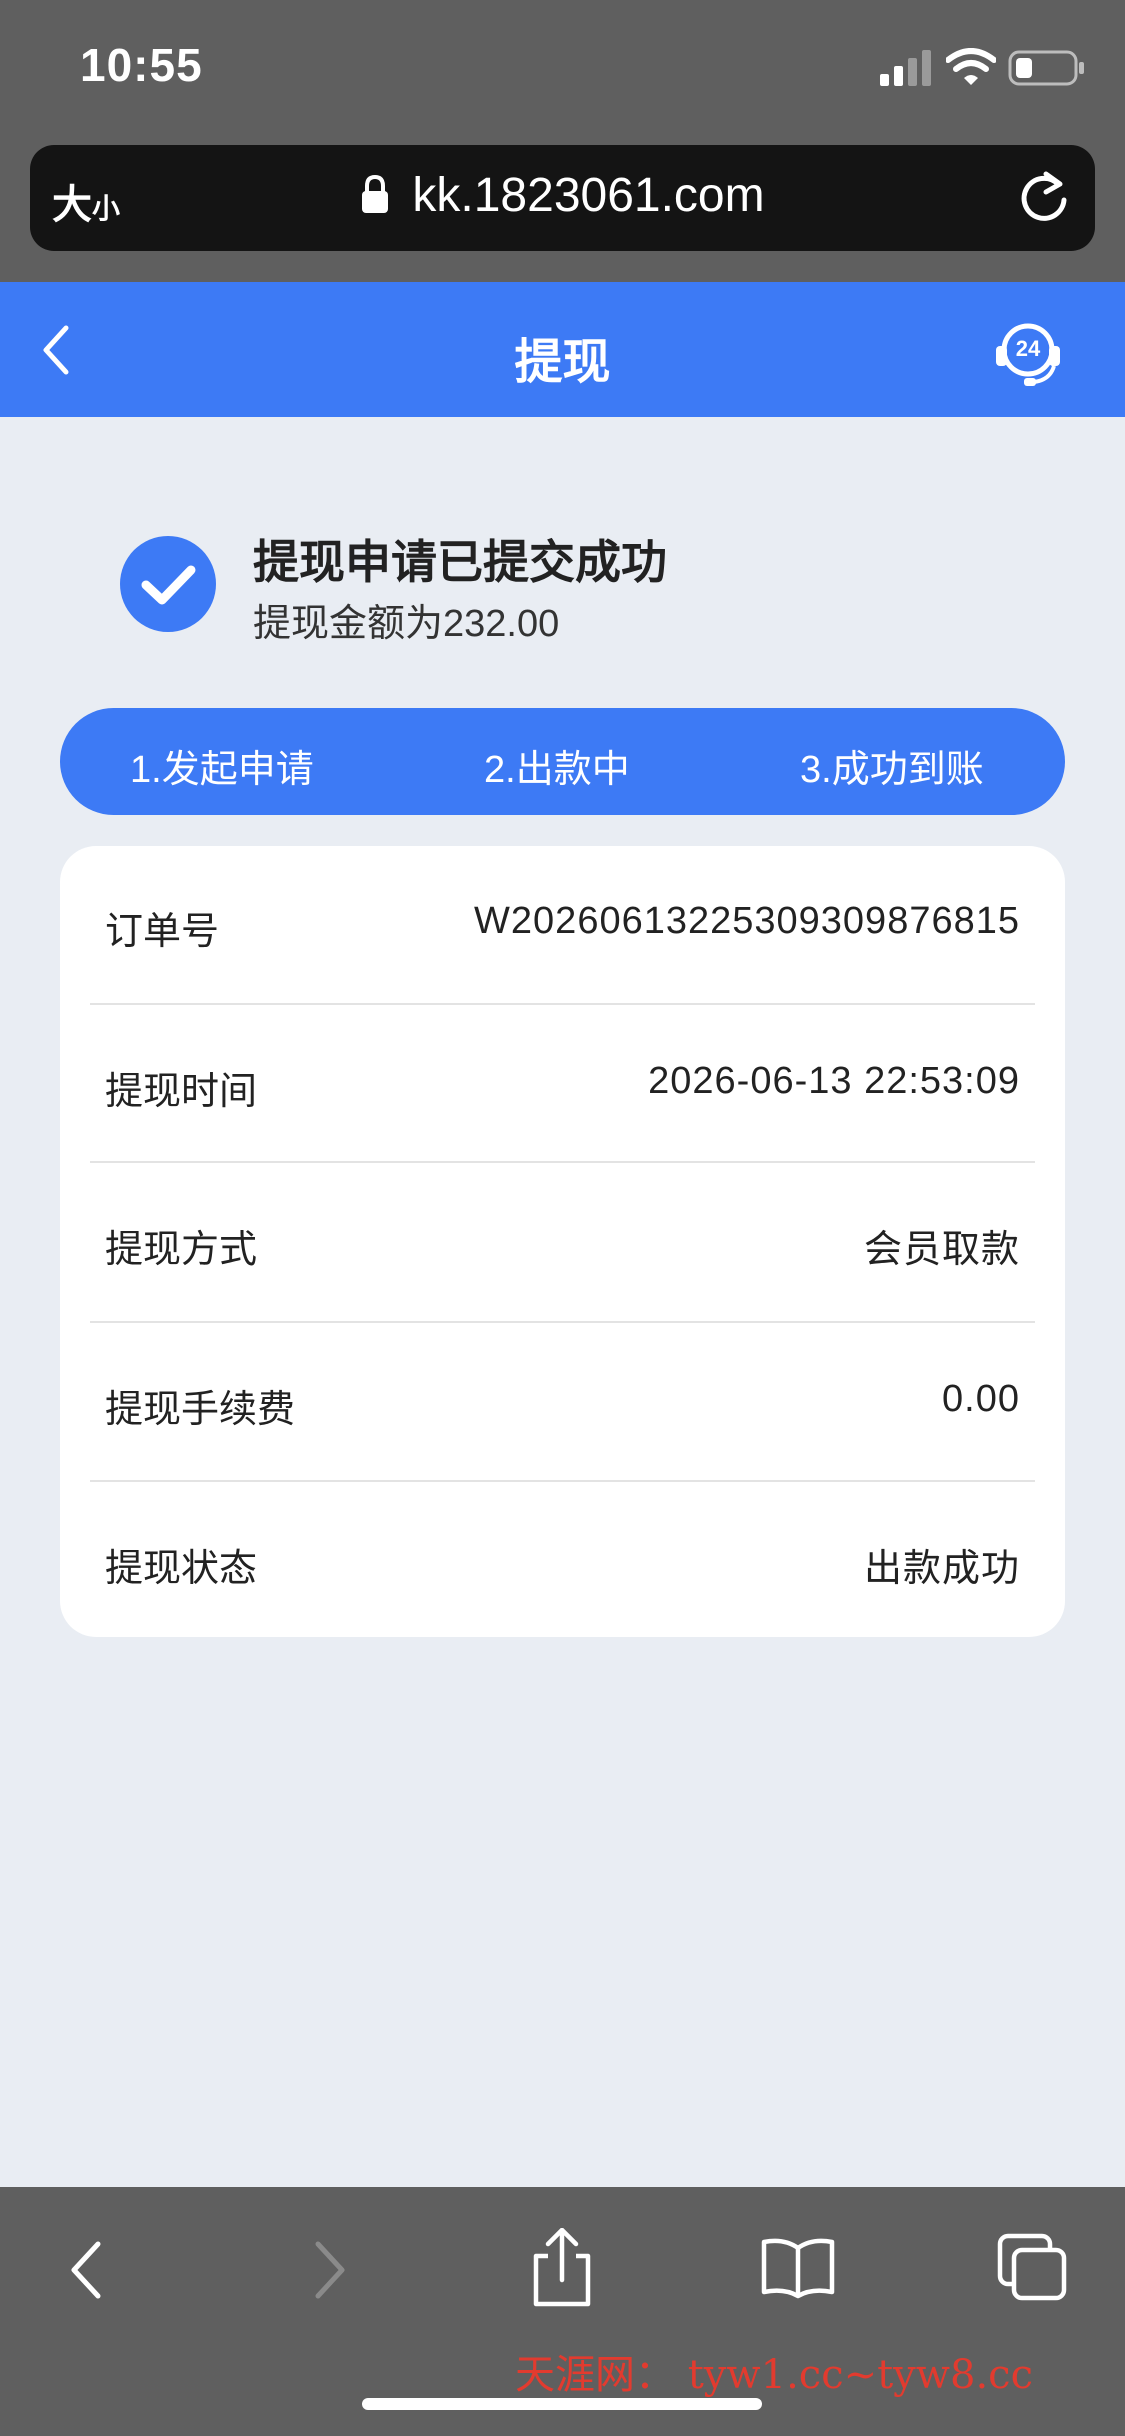  What do you see at coordinates (562, 2404) in the screenshot?
I see `home-indicator` at bounding box center [562, 2404].